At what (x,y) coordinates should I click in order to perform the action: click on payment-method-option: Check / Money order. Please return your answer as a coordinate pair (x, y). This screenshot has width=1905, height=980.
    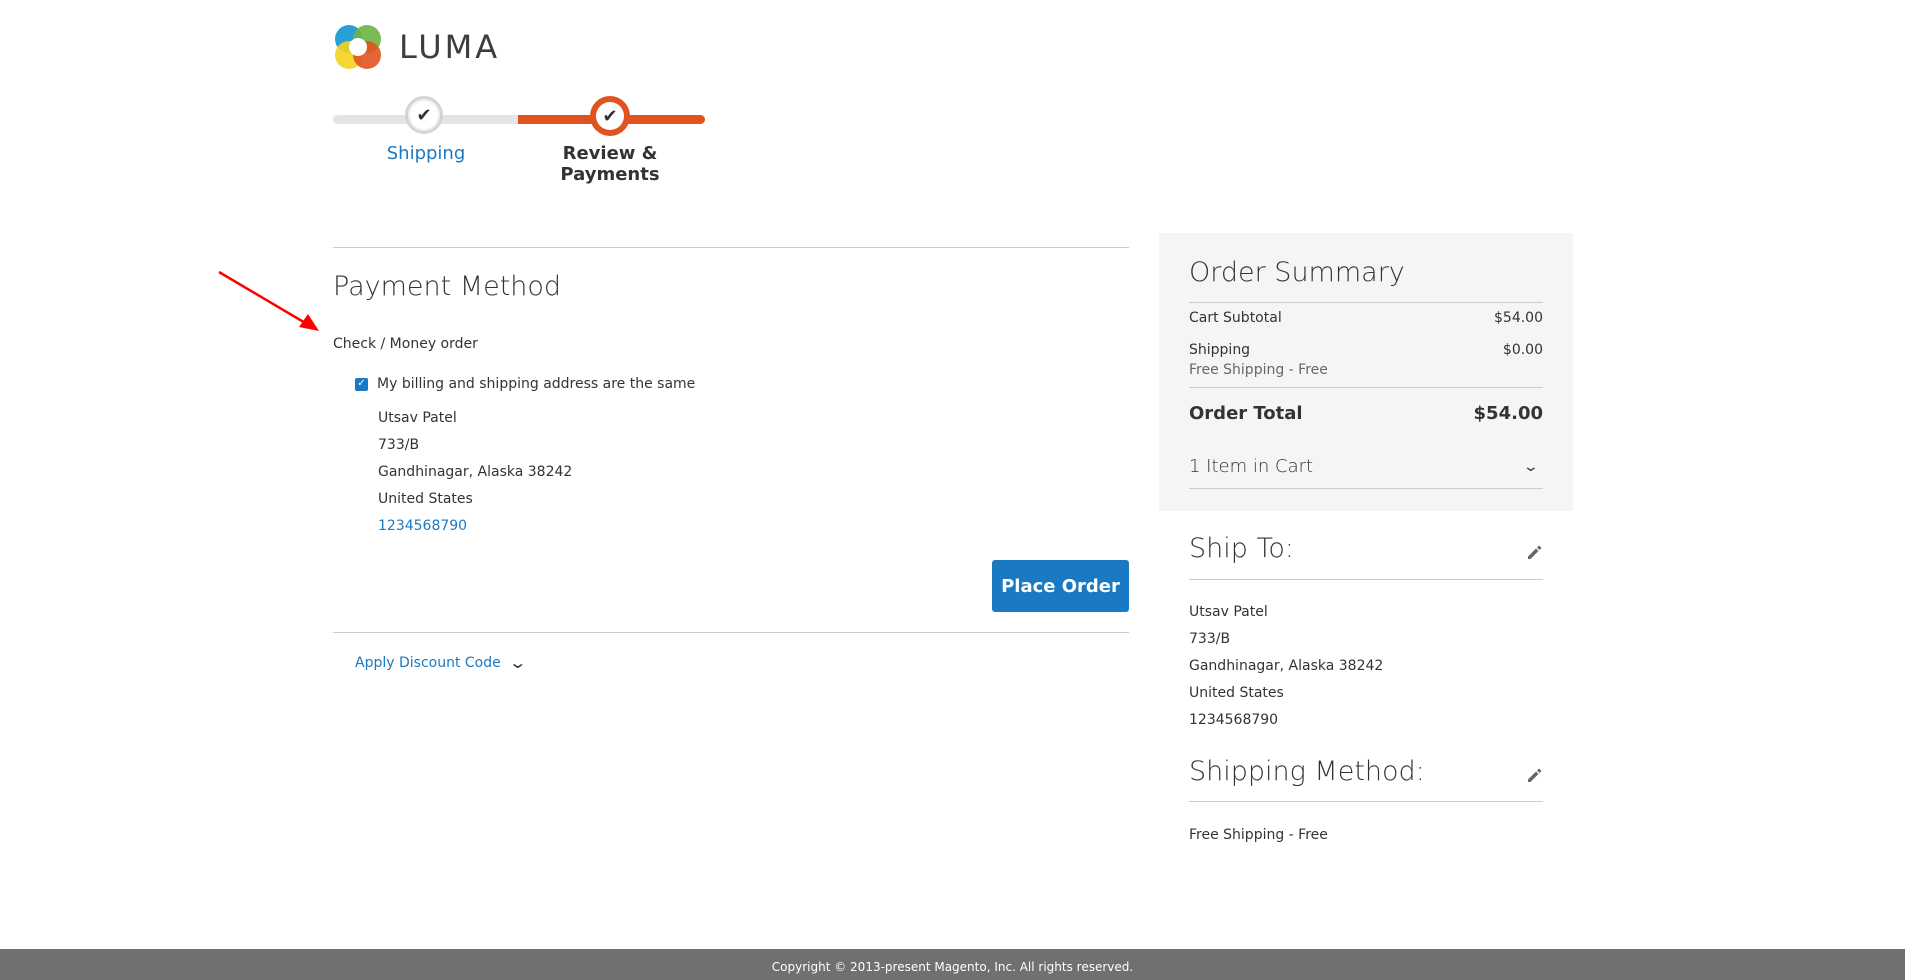
    Looking at the image, I should click on (405, 344).